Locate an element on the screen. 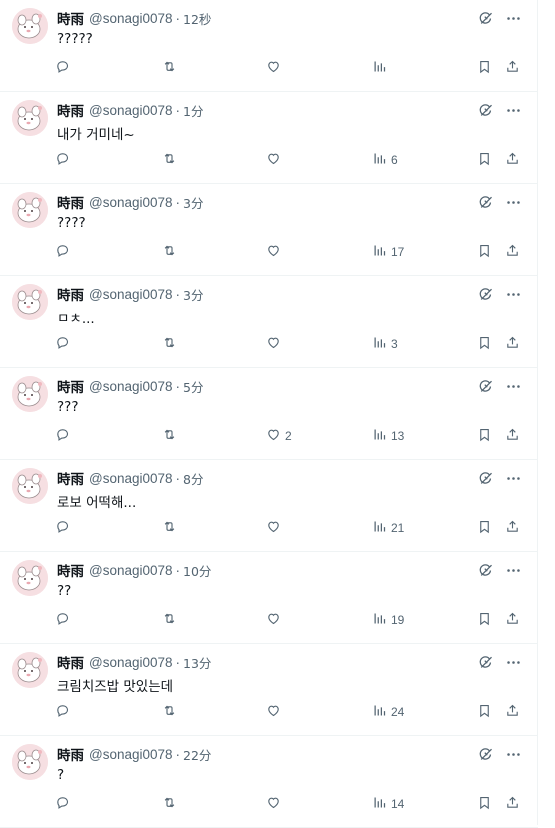 This screenshot has height=828, width=555. views-button: 6 is located at coordinates (385, 160).